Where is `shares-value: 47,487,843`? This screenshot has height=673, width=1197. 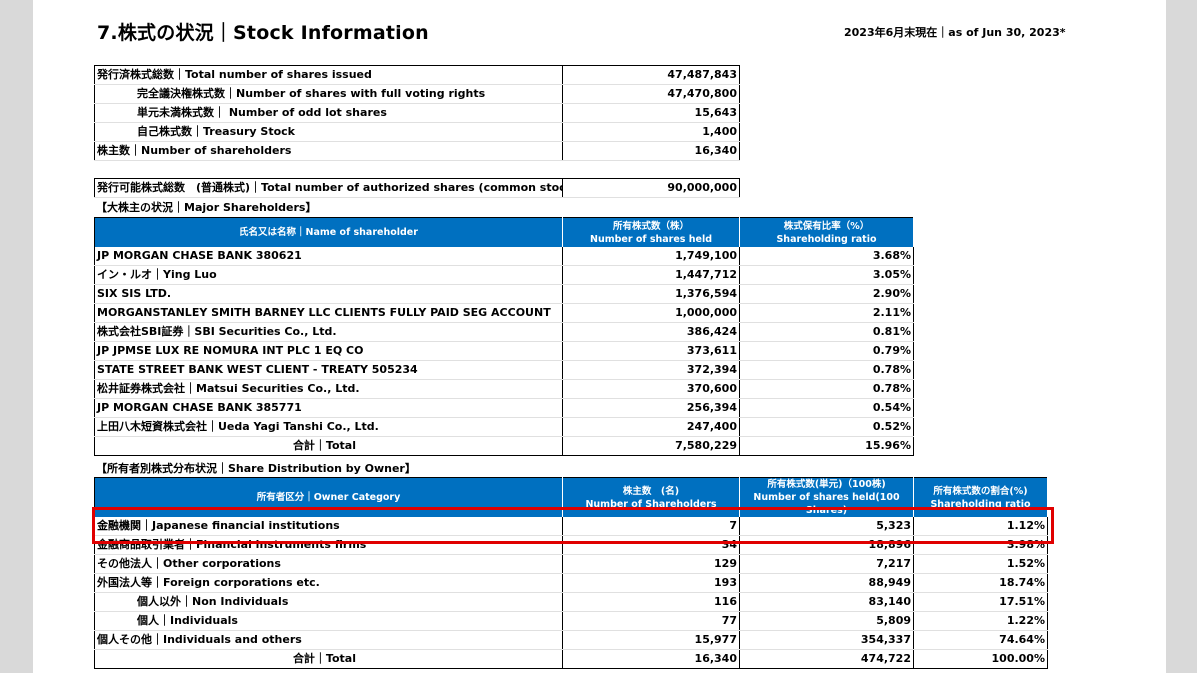 shares-value: 47,487,843 is located at coordinates (651, 75).